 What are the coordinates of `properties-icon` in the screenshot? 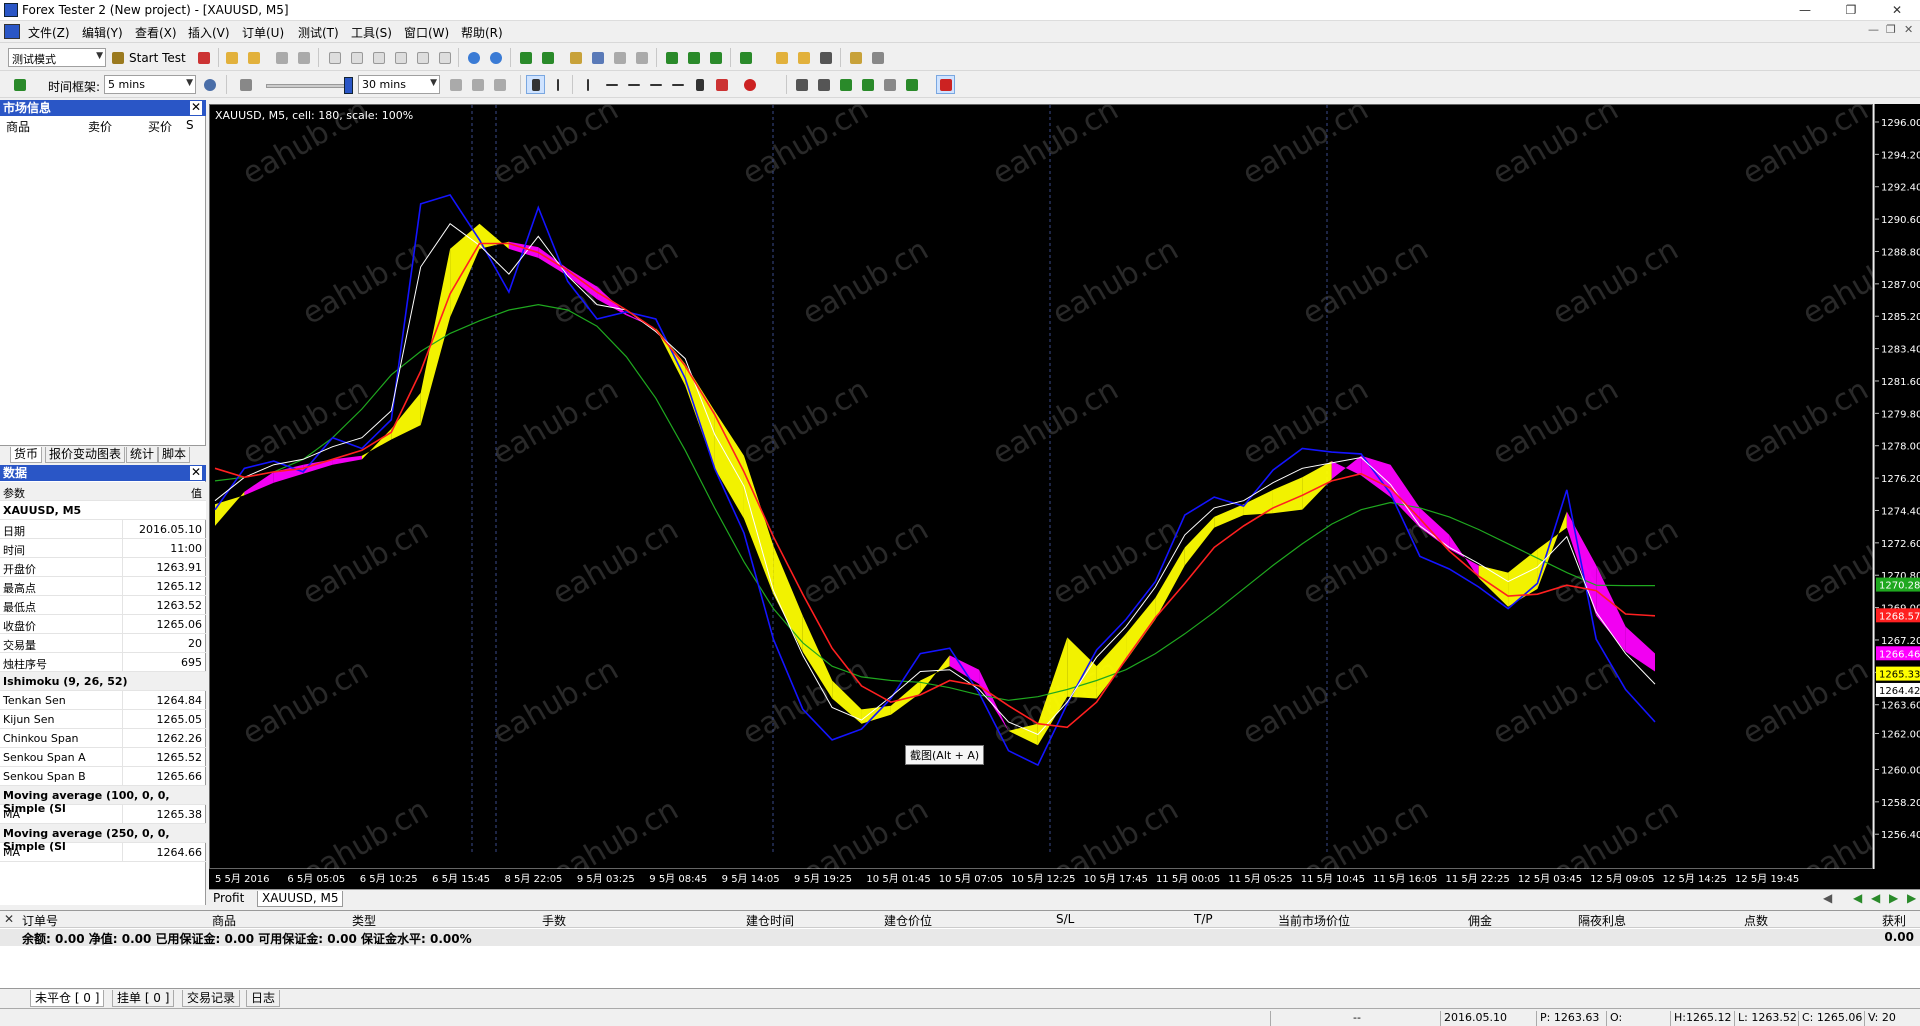 It's located at (855, 57).